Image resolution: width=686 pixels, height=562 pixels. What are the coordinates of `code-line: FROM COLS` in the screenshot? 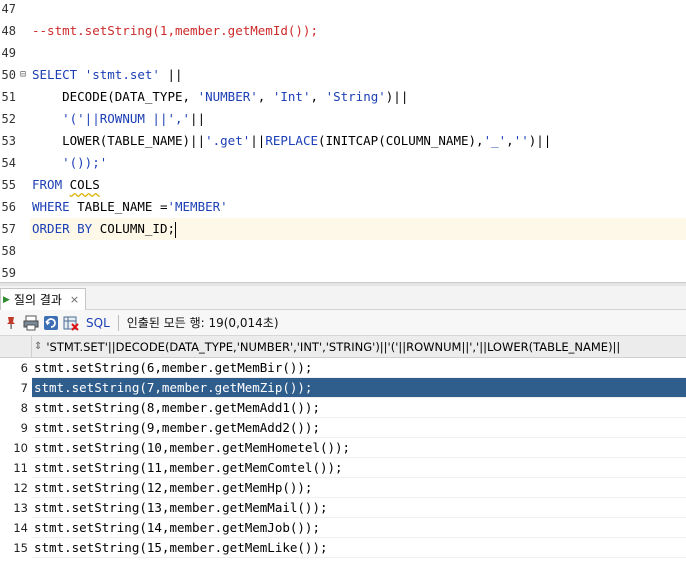 It's located at (66, 185).